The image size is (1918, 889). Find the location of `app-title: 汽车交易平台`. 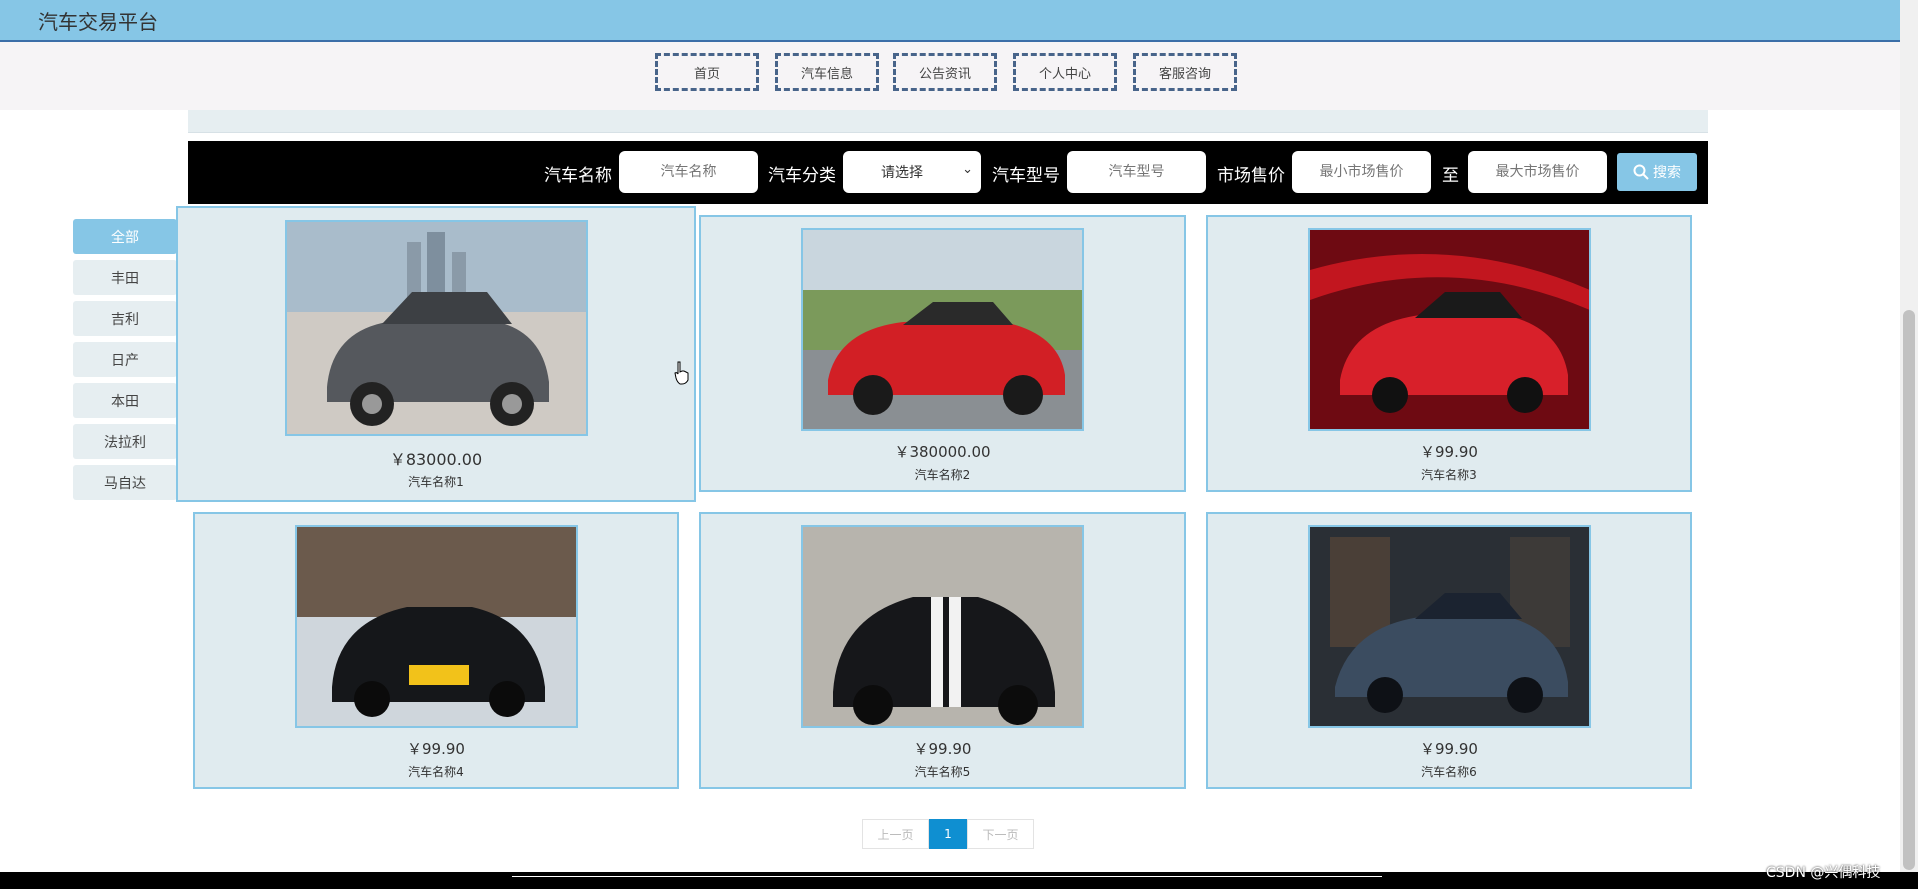

app-title: 汽车交易平台 is located at coordinates (98, 22).